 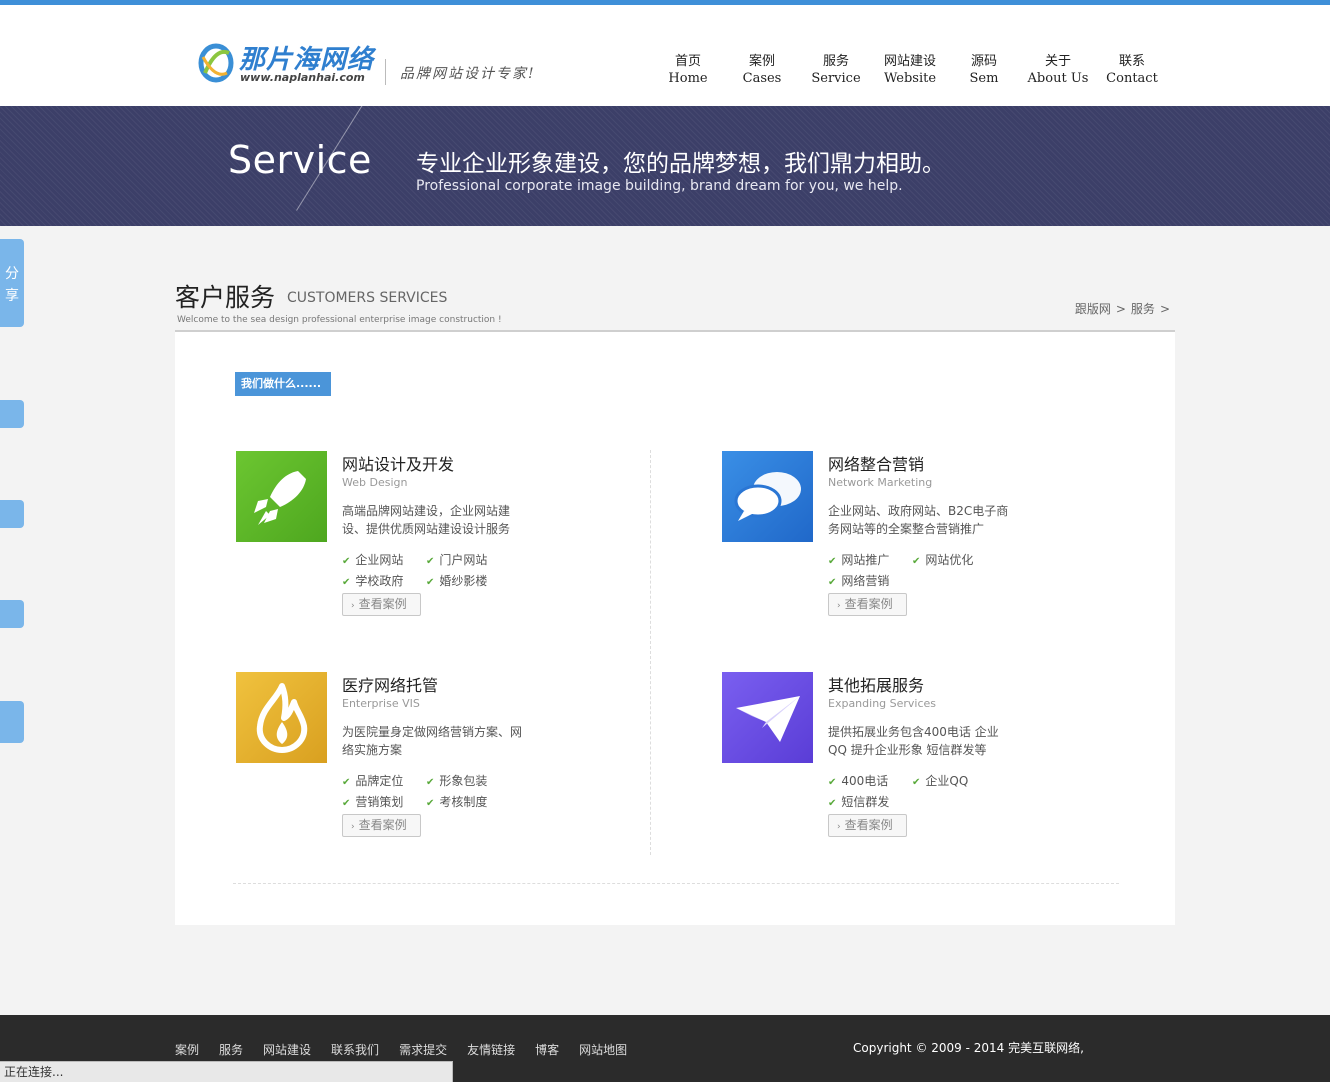 I want to click on nav-item-en: Home, so click(x=688, y=78).